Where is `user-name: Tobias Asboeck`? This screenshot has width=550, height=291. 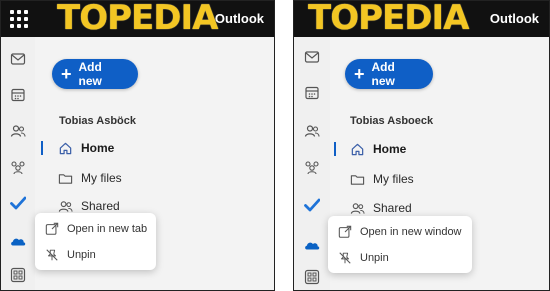
user-name: Tobias Asboeck is located at coordinates (392, 121).